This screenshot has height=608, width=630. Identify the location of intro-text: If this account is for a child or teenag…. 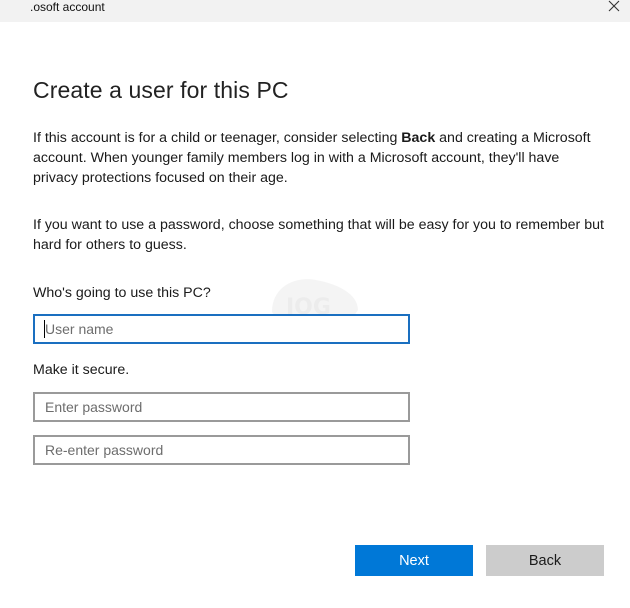
(320, 158).